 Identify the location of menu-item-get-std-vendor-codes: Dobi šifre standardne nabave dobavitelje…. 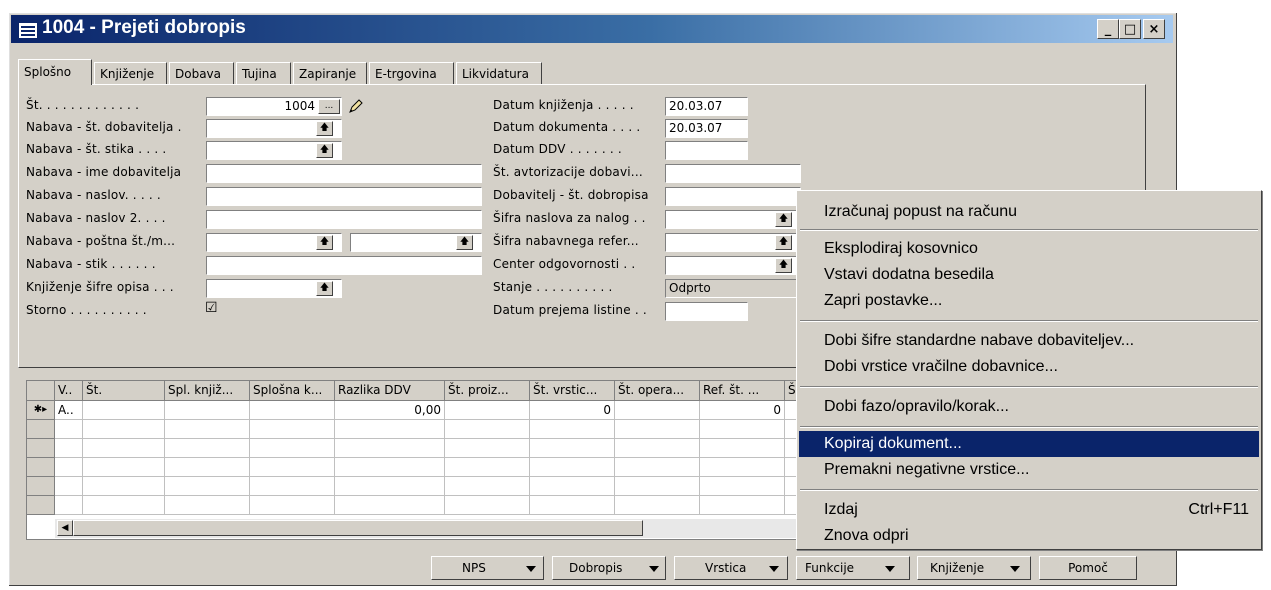
(1029, 341).